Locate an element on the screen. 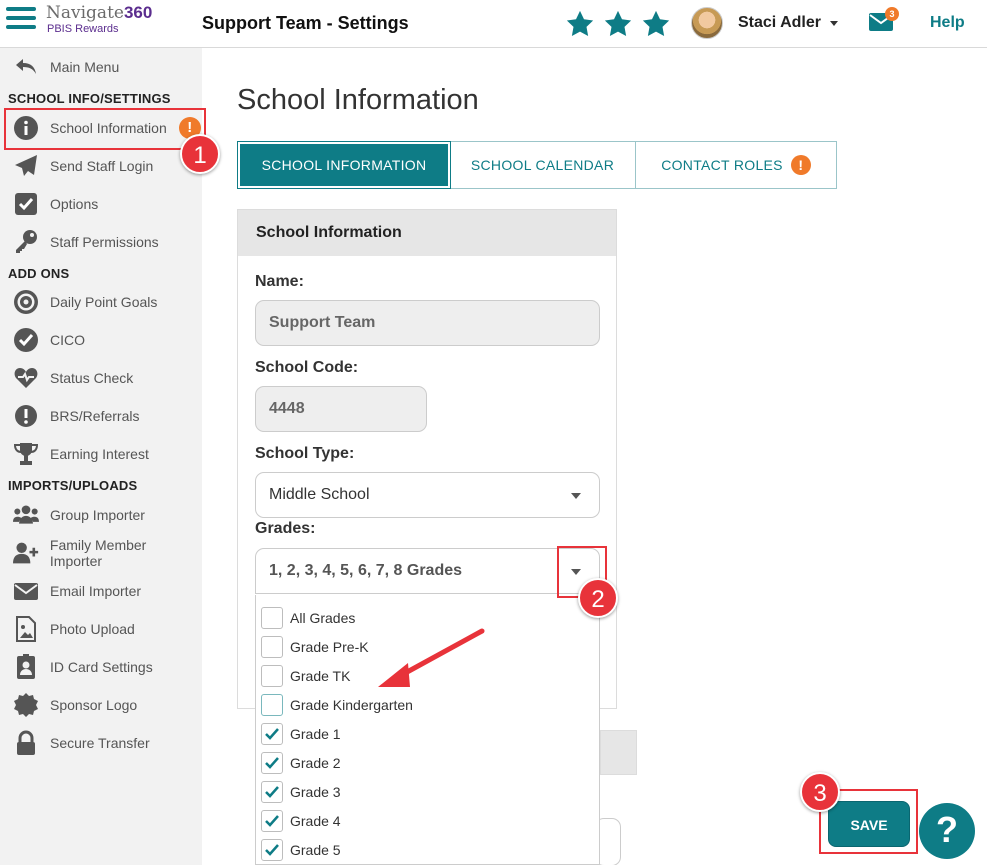 The height and width of the screenshot is (865, 987). option-label: Grade TK is located at coordinates (320, 676).